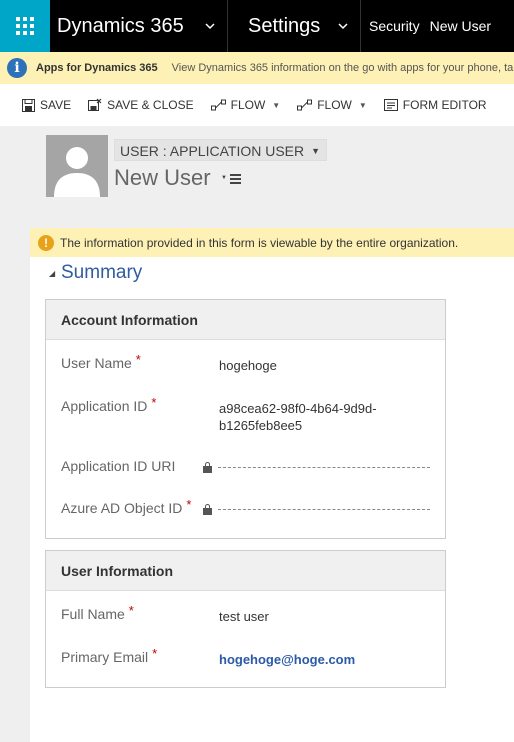 The height and width of the screenshot is (742, 514). What do you see at coordinates (150, 105) in the screenshot?
I see `save-close-label: SAVE & CLOSE` at bounding box center [150, 105].